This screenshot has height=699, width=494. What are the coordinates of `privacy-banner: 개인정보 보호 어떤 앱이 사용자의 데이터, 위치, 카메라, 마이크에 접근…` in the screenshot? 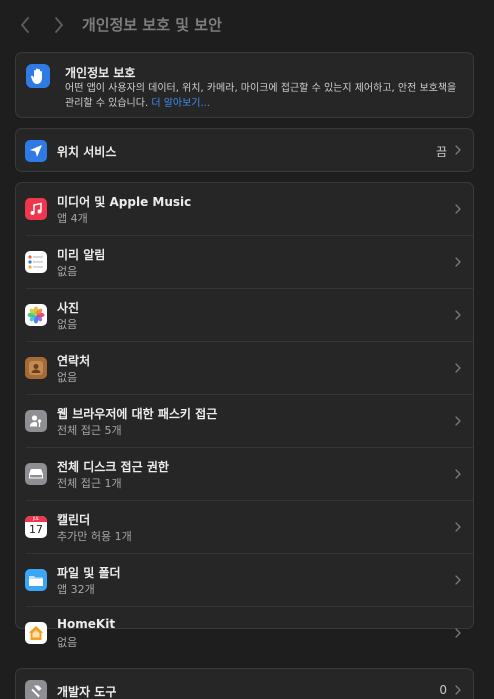 It's located at (244, 85).